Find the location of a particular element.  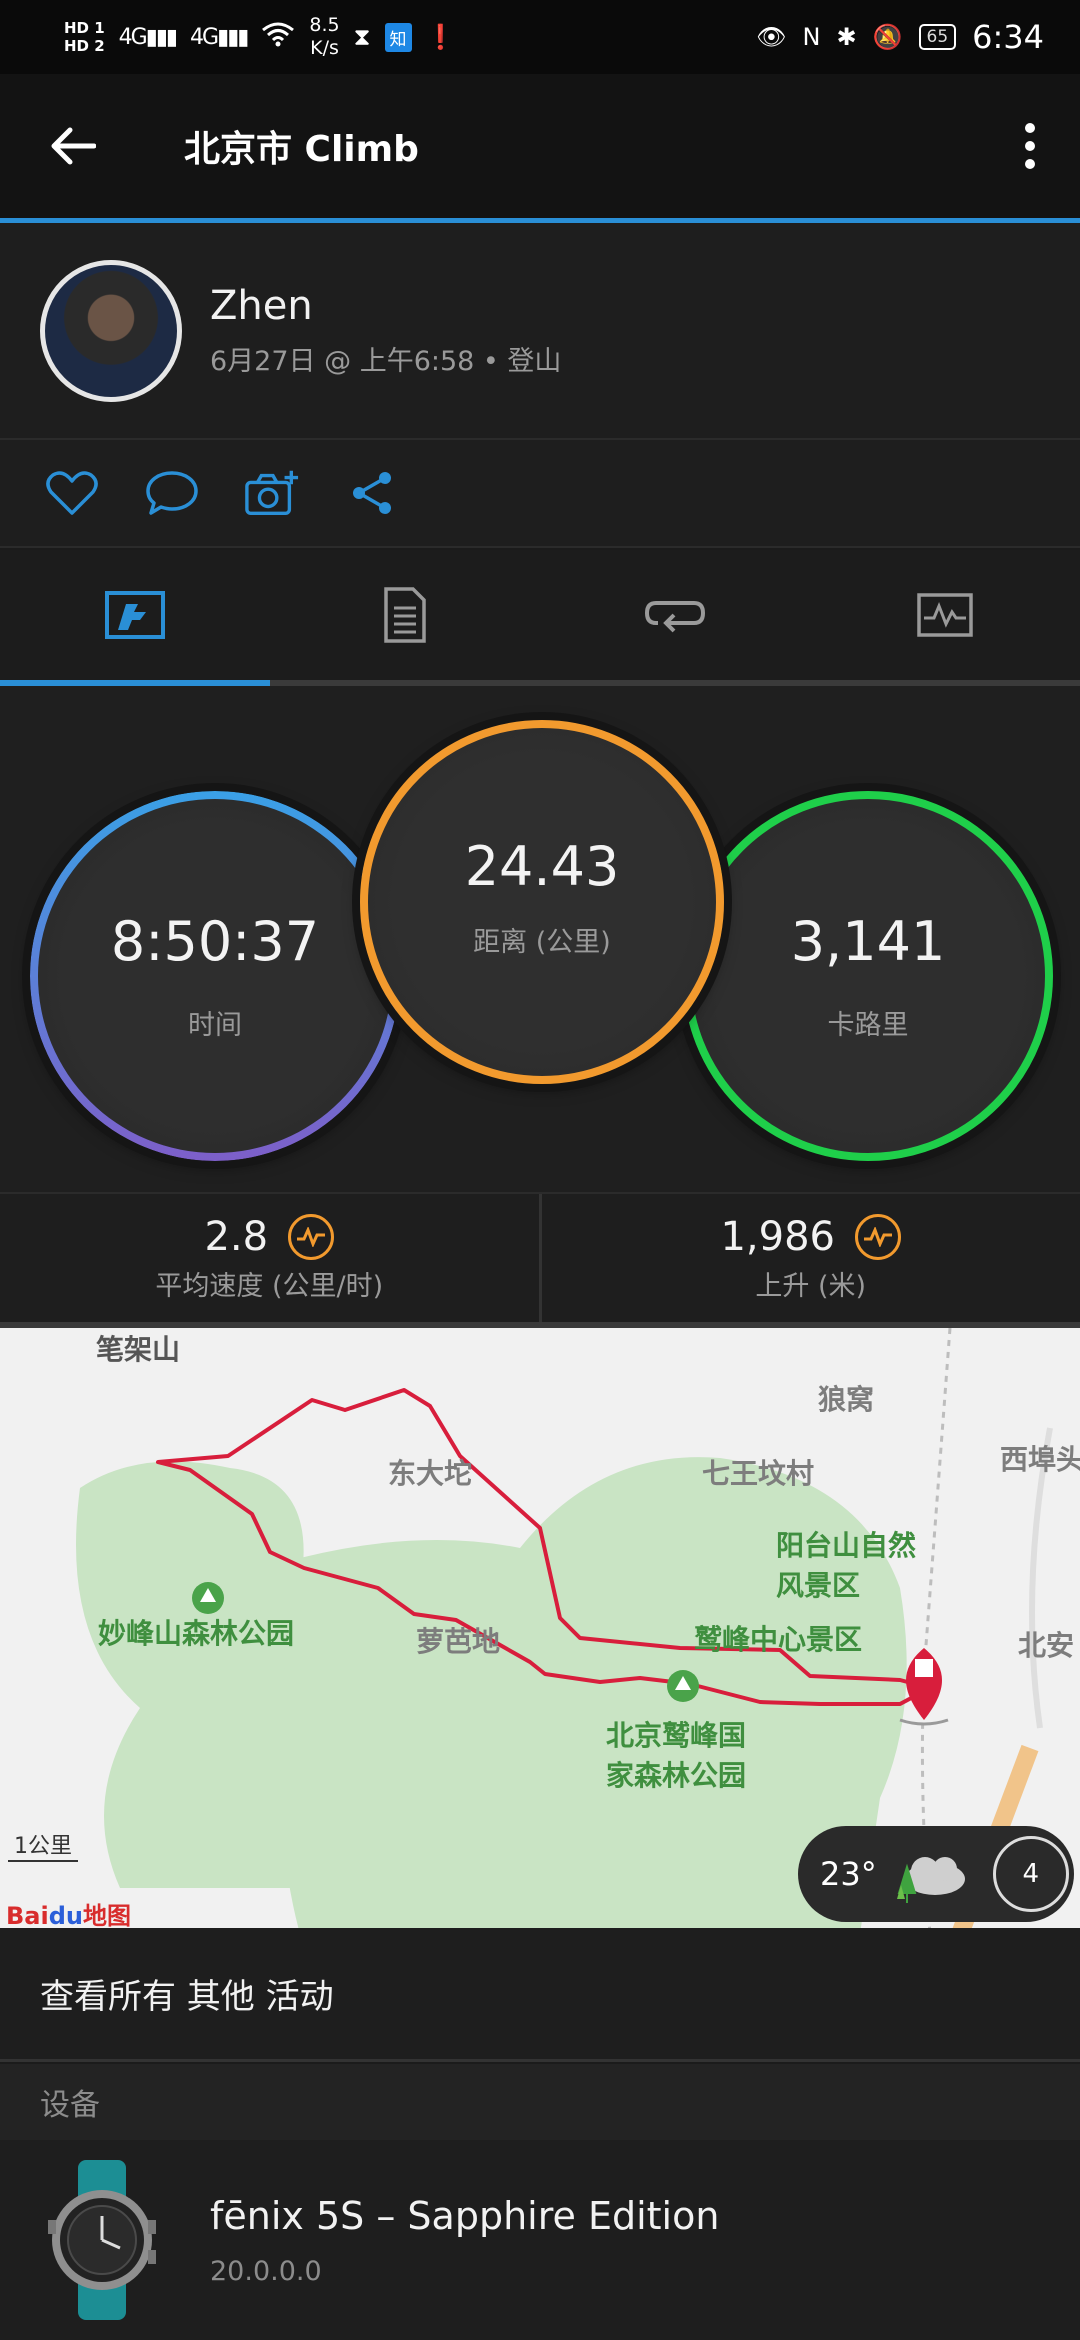

share-button is located at coordinates (372, 493).